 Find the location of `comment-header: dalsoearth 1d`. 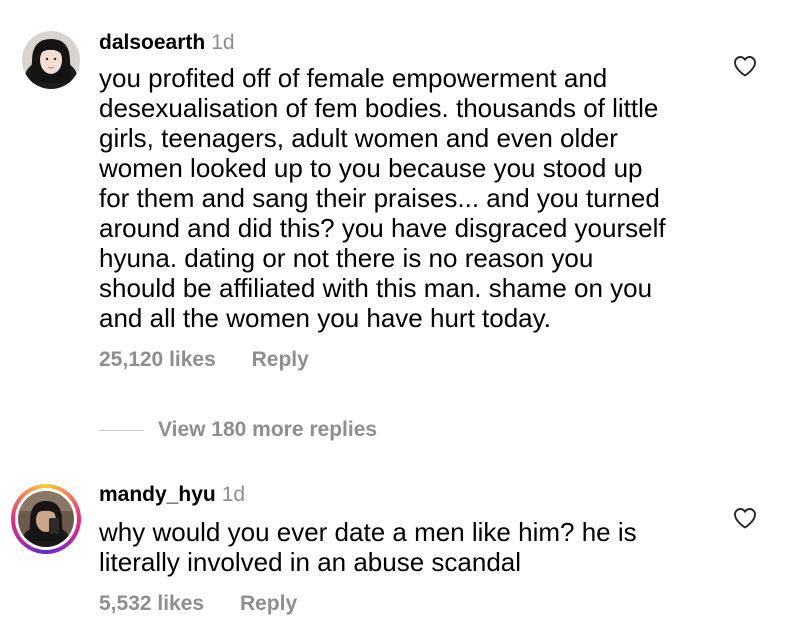

comment-header: dalsoearth 1d is located at coordinates (167, 43).